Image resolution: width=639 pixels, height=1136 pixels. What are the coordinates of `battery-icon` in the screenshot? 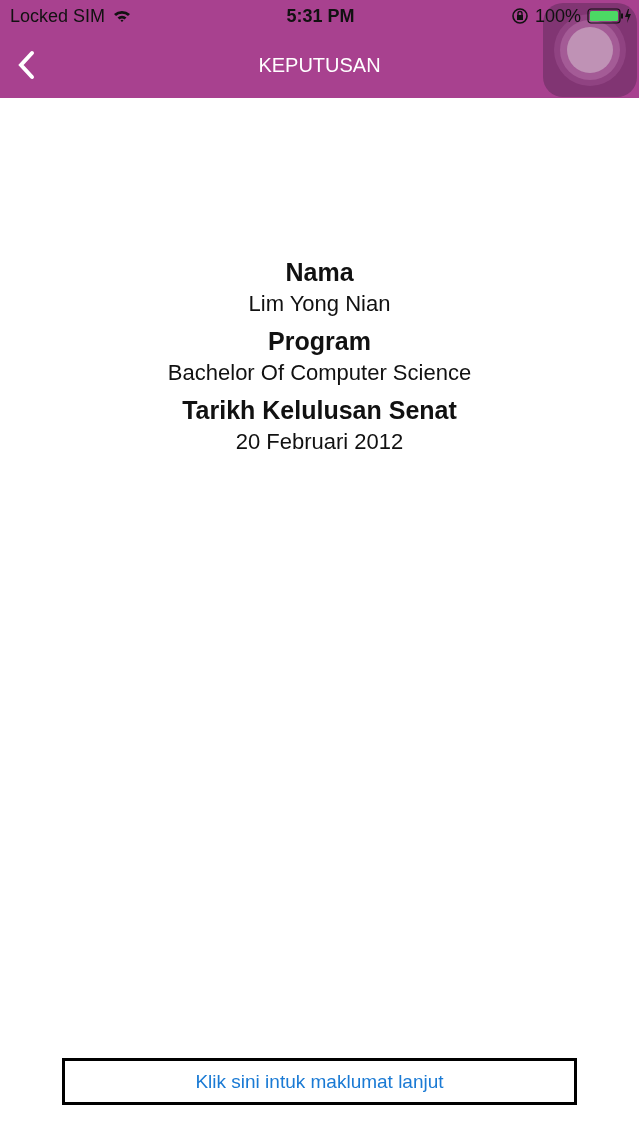 It's located at (609, 16).